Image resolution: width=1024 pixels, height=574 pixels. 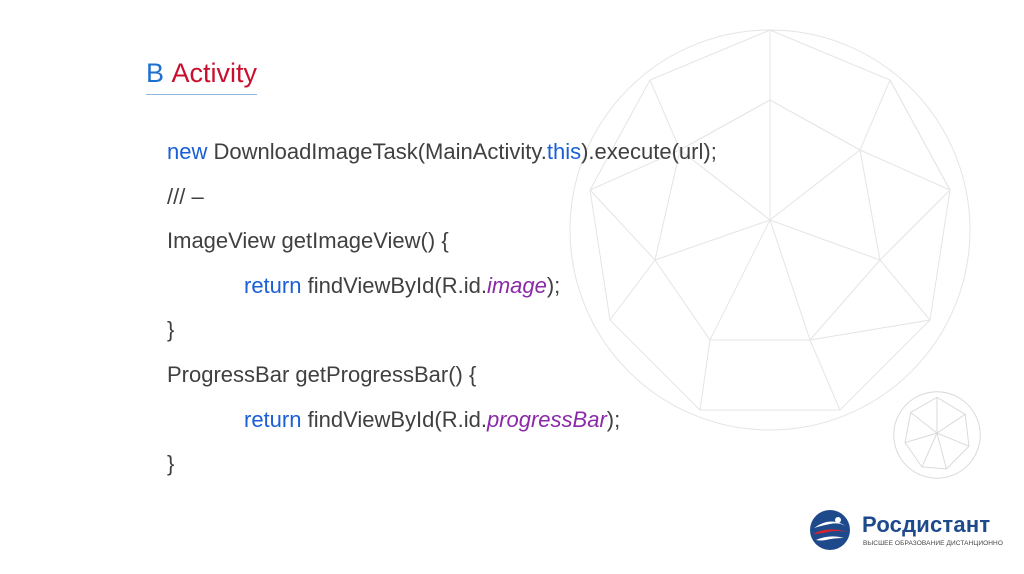 What do you see at coordinates (937, 435) in the screenshot?
I see `small-geodesic-sphere-decoration` at bounding box center [937, 435].